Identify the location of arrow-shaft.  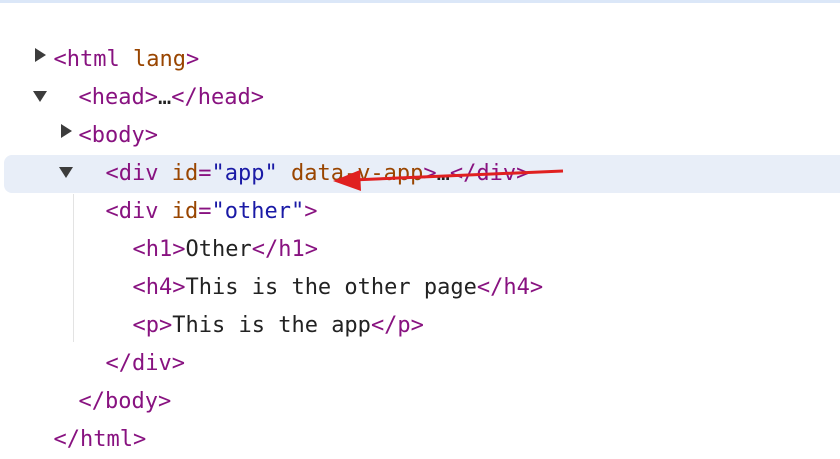
(457, 175).